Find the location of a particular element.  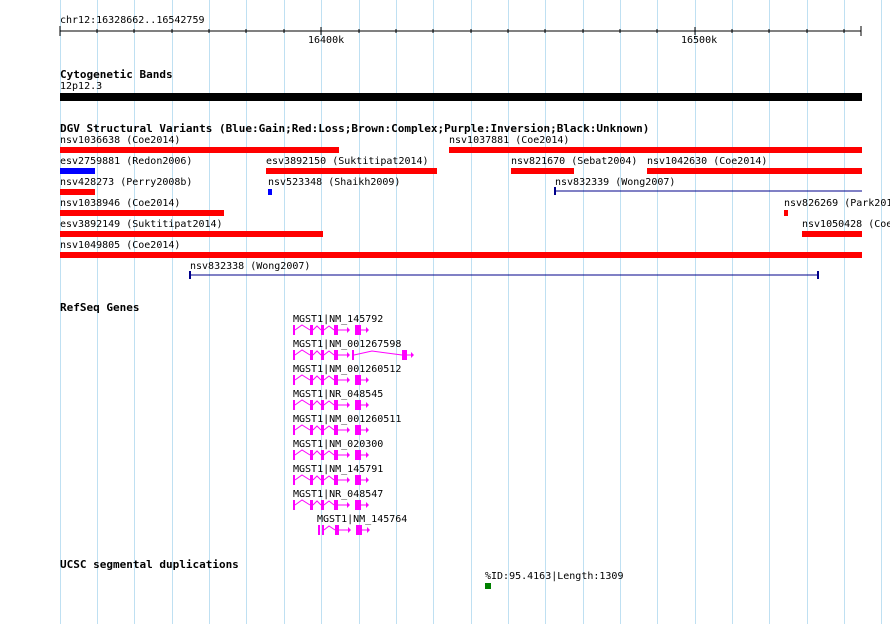

feature-label: nsv1038946 (Coe2014) is located at coordinates (120, 203).